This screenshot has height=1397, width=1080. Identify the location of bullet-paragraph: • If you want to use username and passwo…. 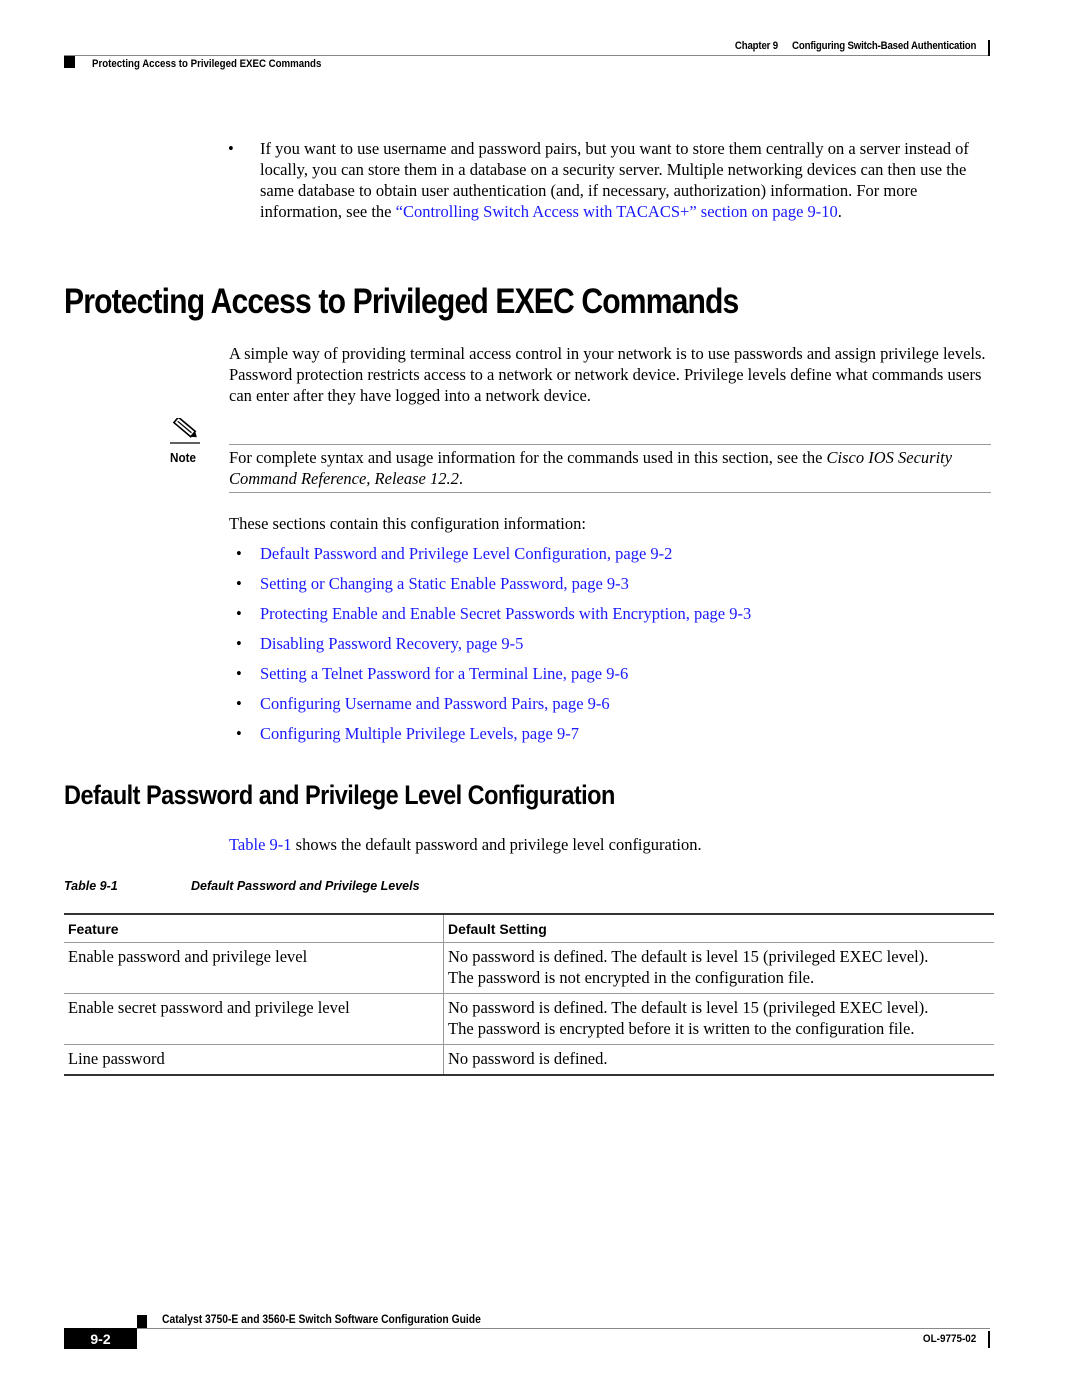
(612, 180).